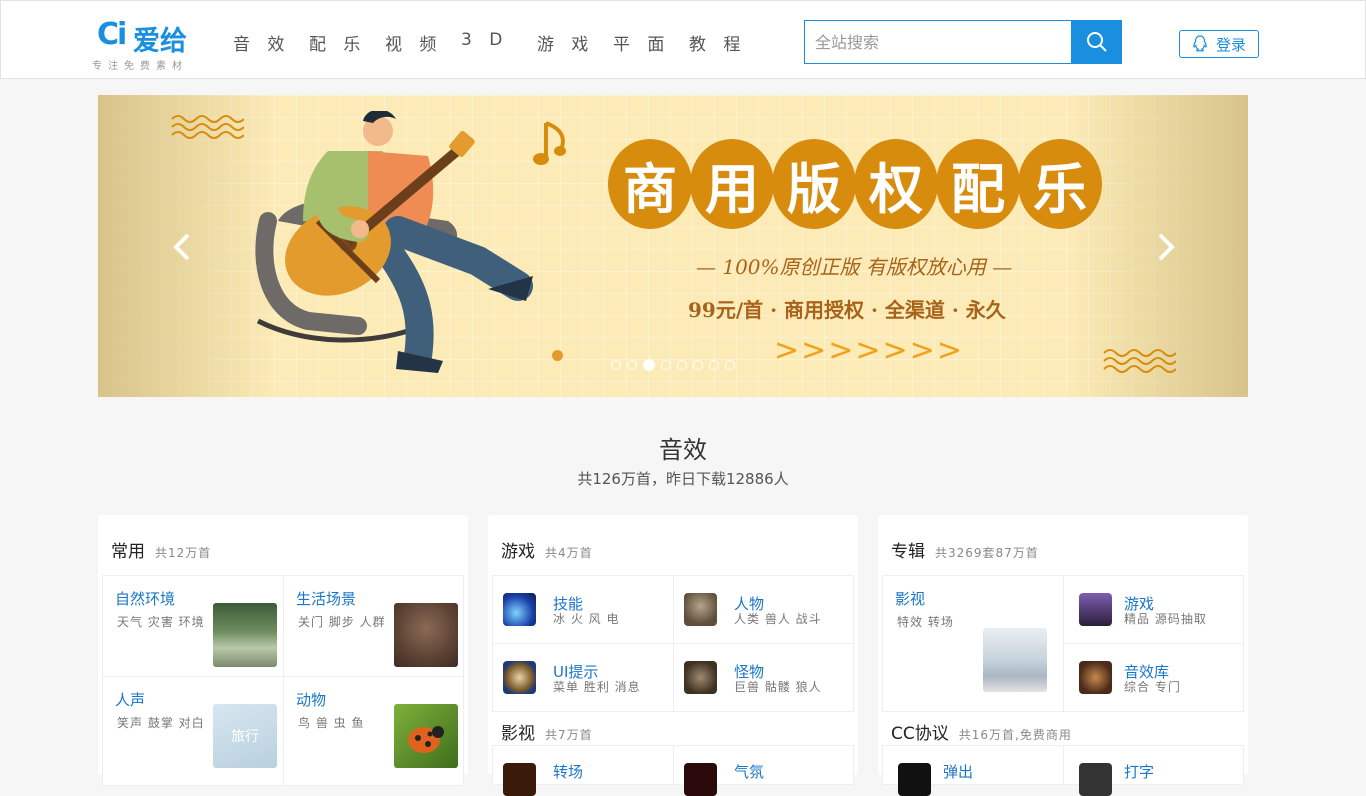 This screenshot has width=1366, height=796. Describe the element at coordinates (1095, 677) in the screenshot. I see `library-icon` at that location.